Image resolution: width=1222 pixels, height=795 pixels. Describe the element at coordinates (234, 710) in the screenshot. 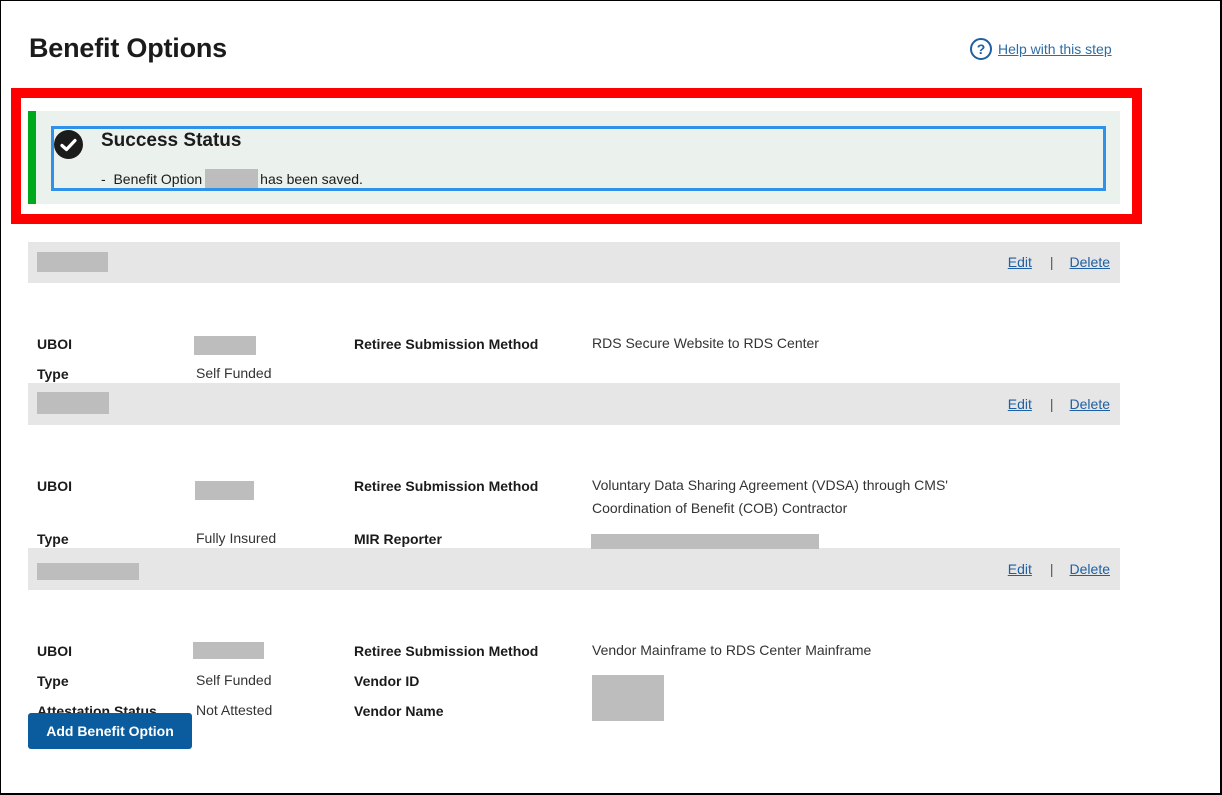

I see `attestation-status-value: Not Attested` at that location.